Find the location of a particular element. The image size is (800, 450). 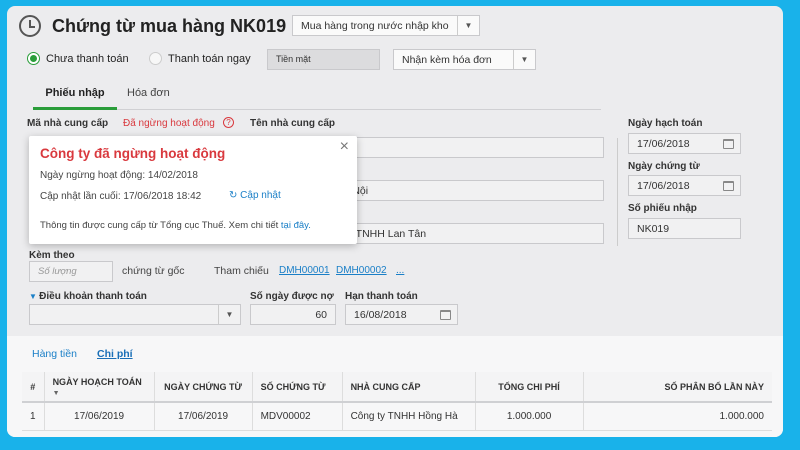

update-button: ↻ Cập nhật is located at coordinates (255, 195).